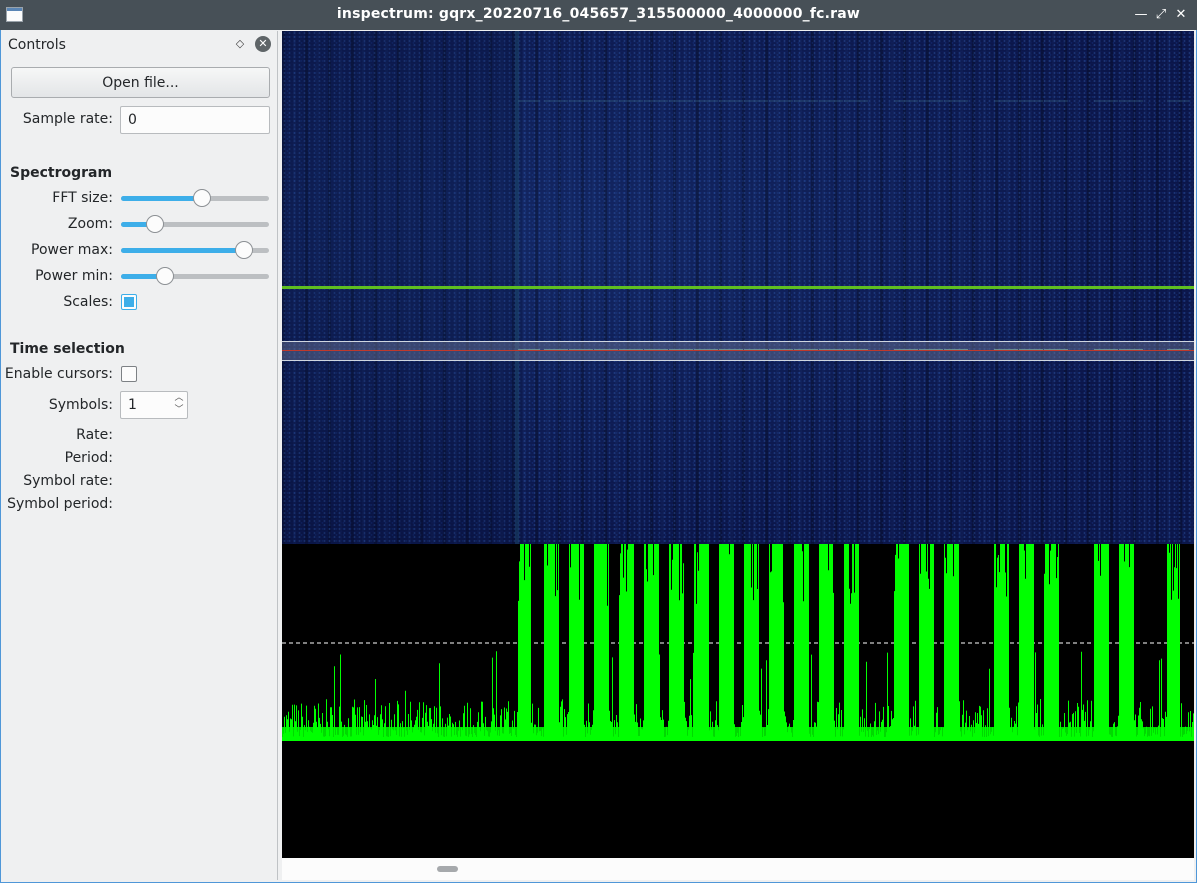 This screenshot has height=883, width=1197. What do you see at coordinates (90, 224) in the screenshot?
I see `zoom-label: Zoom:` at bounding box center [90, 224].